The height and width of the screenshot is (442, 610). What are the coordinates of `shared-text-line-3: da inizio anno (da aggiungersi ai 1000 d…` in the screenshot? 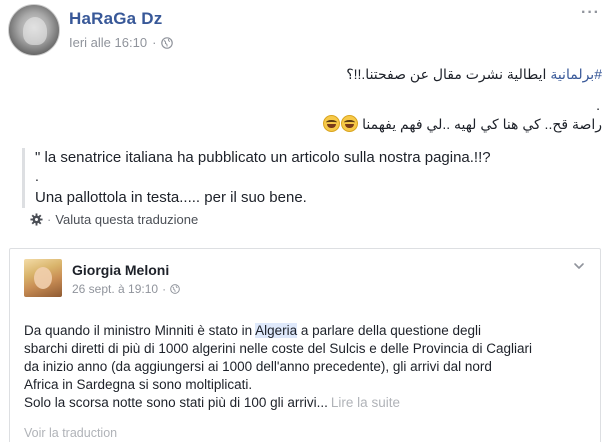 It's located at (258, 366).